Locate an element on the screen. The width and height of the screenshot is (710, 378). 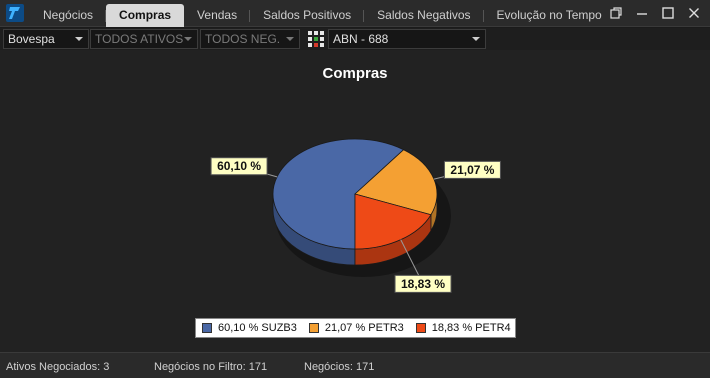
exchange-select: Bovespa is located at coordinates (46, 39).